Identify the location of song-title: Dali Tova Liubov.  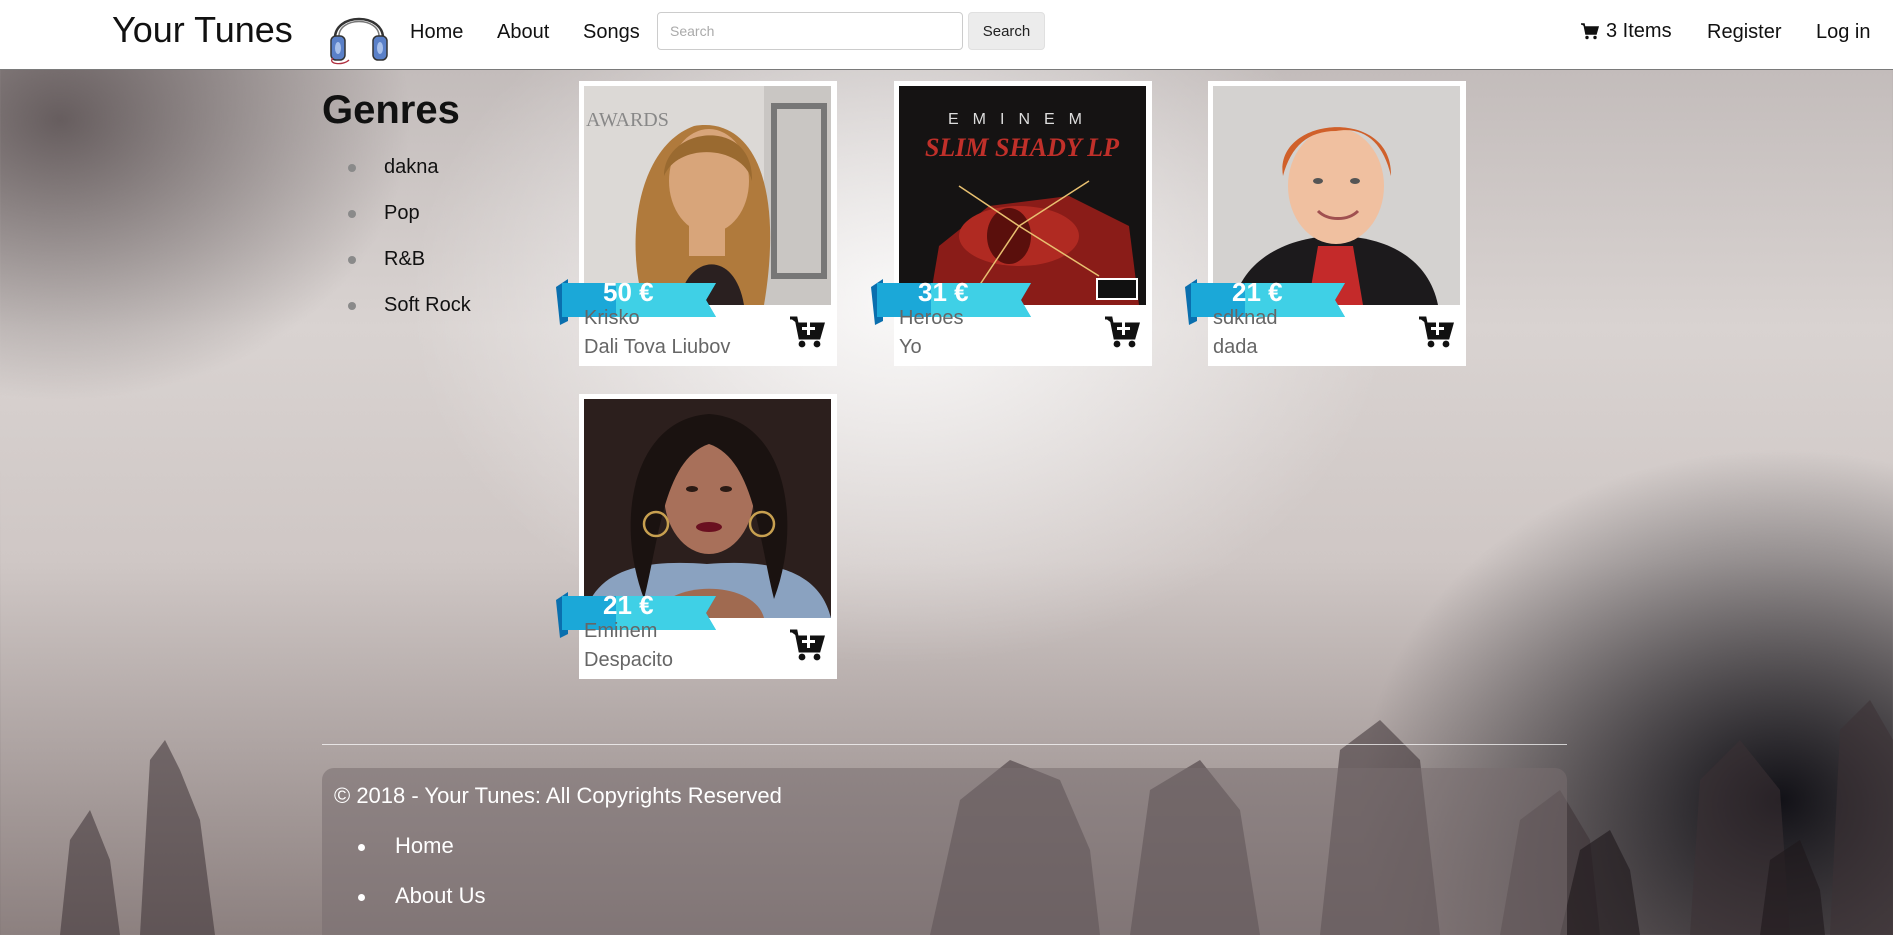
(657, 347).